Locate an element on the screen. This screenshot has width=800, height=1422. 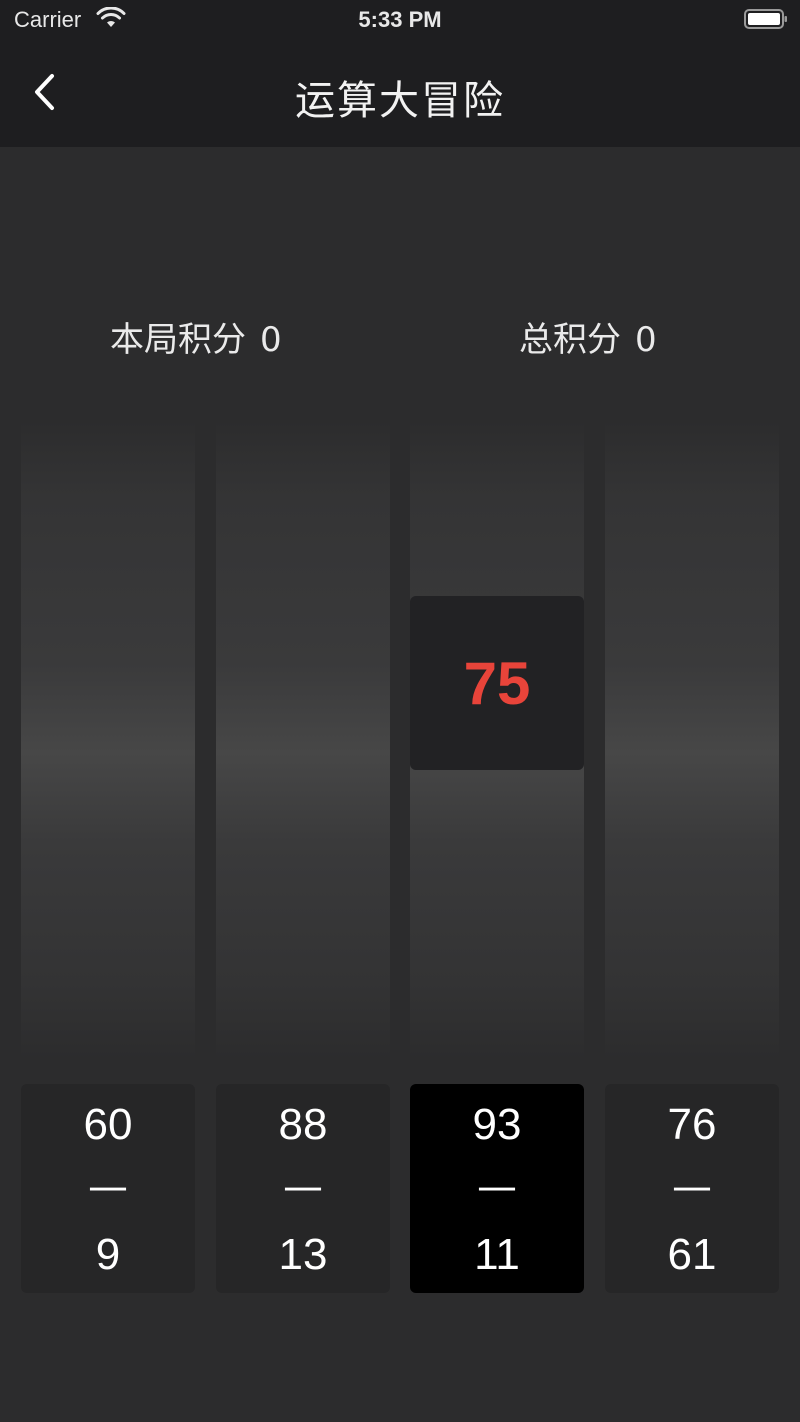
total-score: 总积分 0 is located at coordinates (588, 336).